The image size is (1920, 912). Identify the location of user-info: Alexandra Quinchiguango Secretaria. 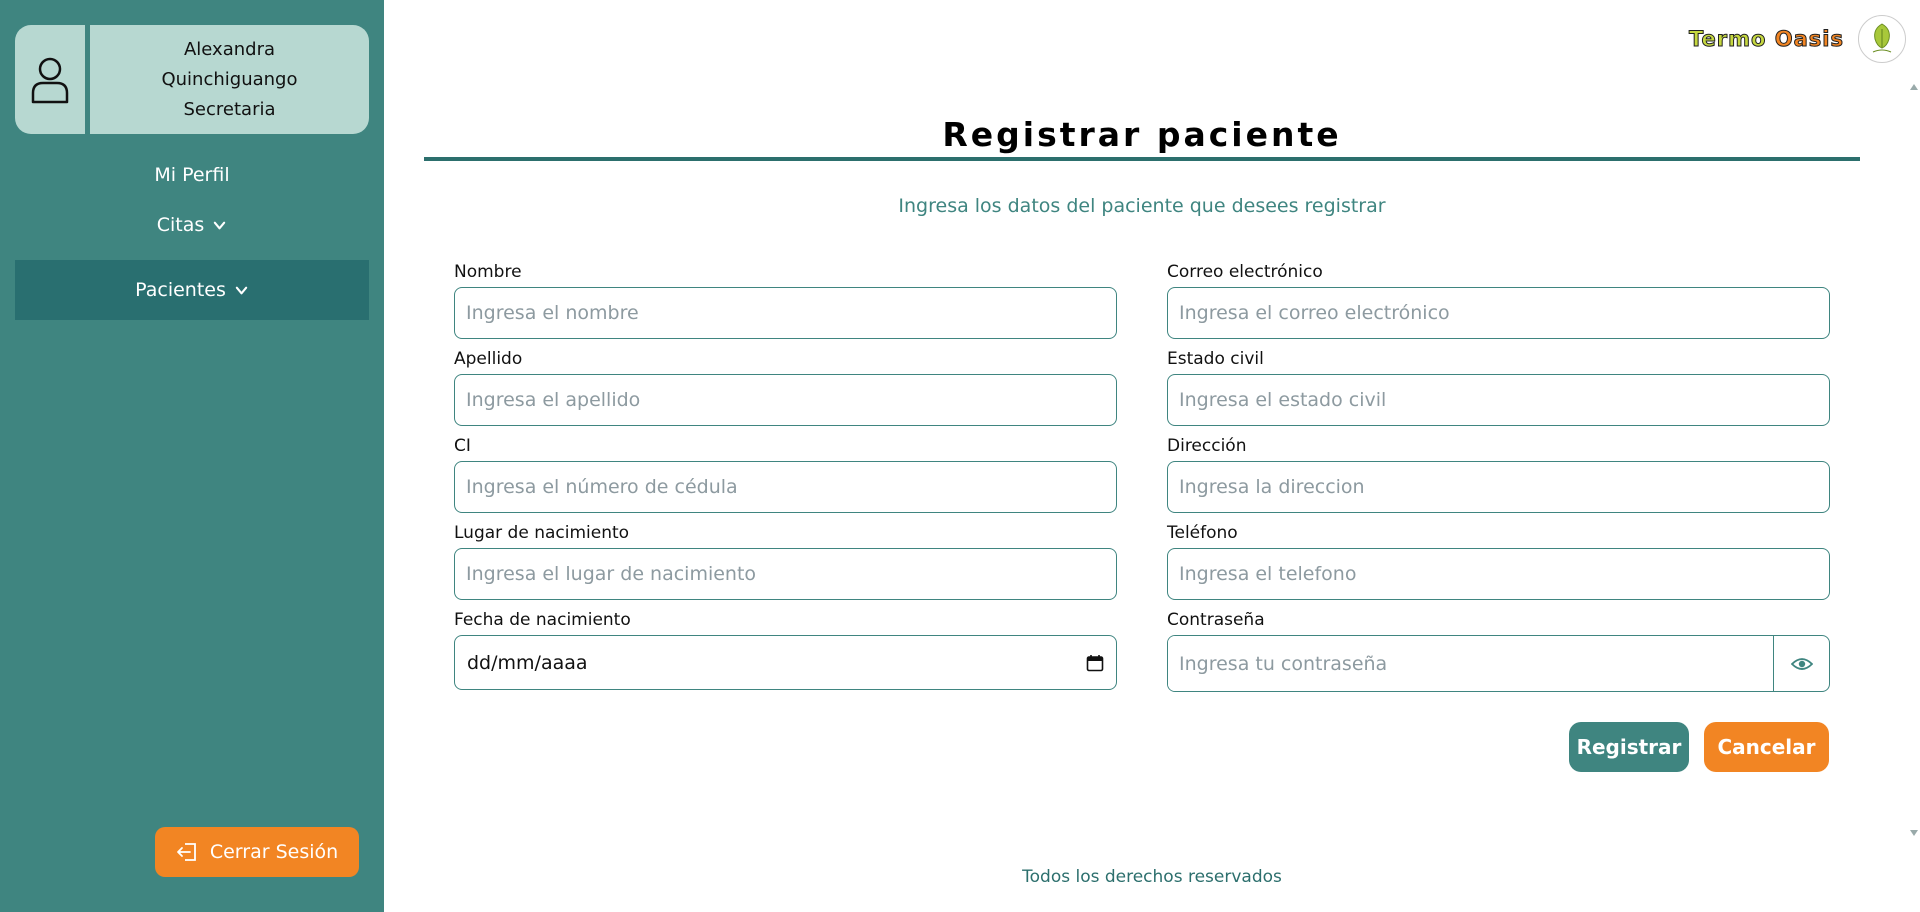
(229, 79).